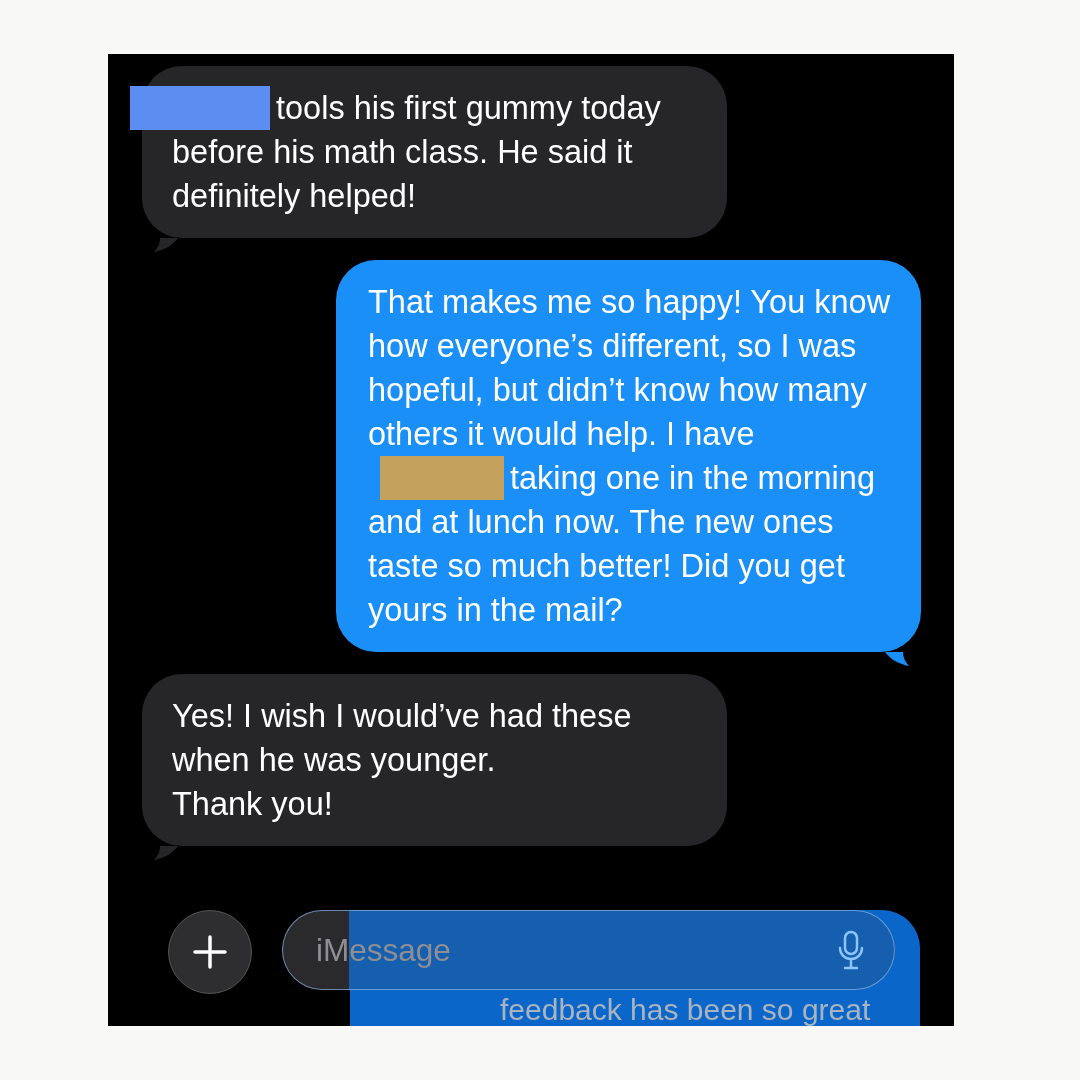  Describe the element at coordinates (402, 760) in the screenshot. I see `message-text: Yes! I wish I would’ve had these when he was younger. Thank you!` at that location.